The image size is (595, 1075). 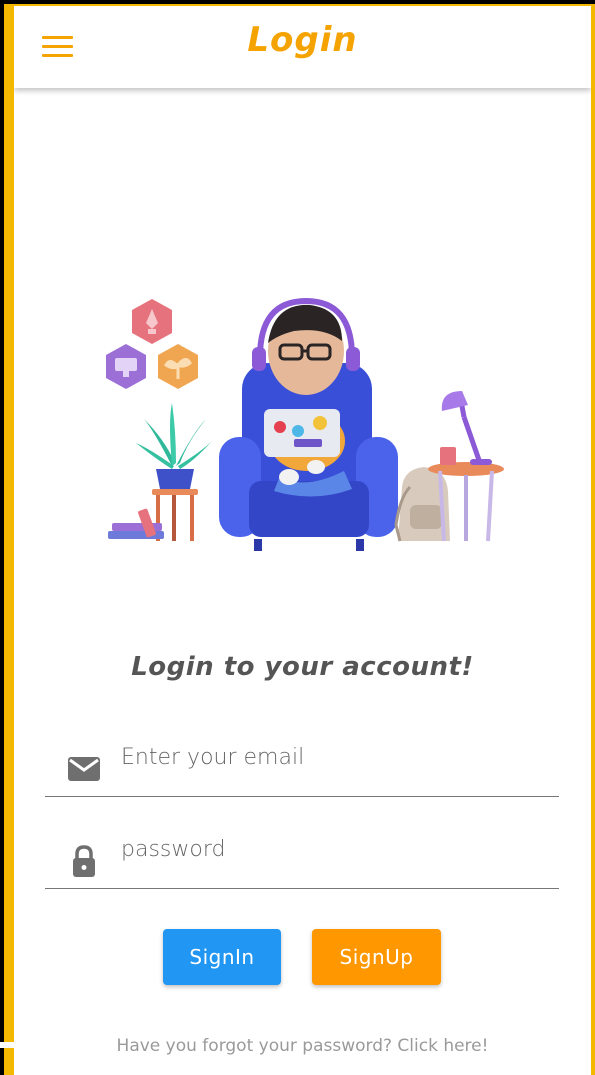 What do you see at coordinates (84, 769) in the screenshot?
I see `envelope-icon` at bounding box center [84, 769].